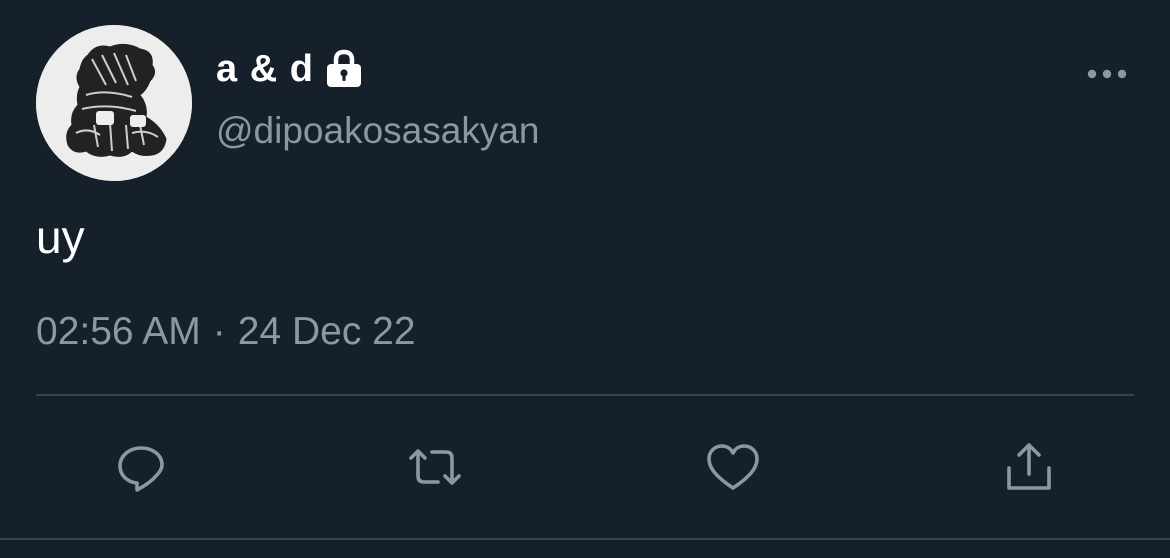 This screenshot has height=558, width=1170. I want to click on author-name-row: a & d, so click(291, 69).